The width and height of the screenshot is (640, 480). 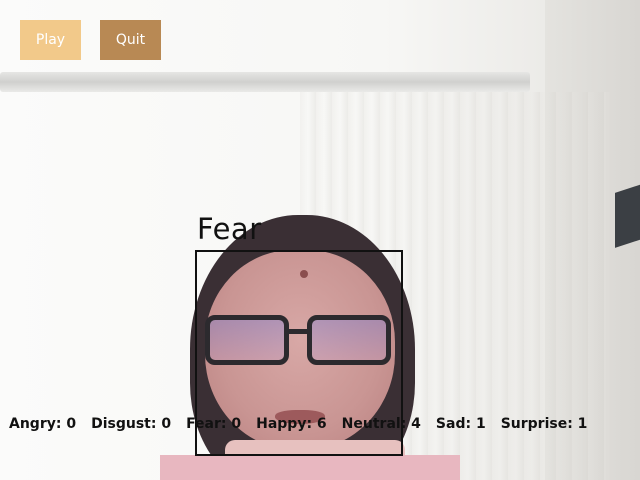 I want to click on count-surprise: Surprise: 1, so click(x=544, y=424).